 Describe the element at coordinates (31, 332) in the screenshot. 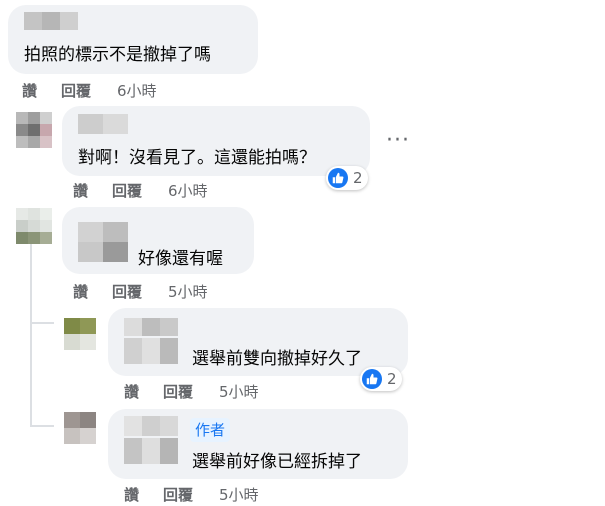

I see `thread-line` at that location.